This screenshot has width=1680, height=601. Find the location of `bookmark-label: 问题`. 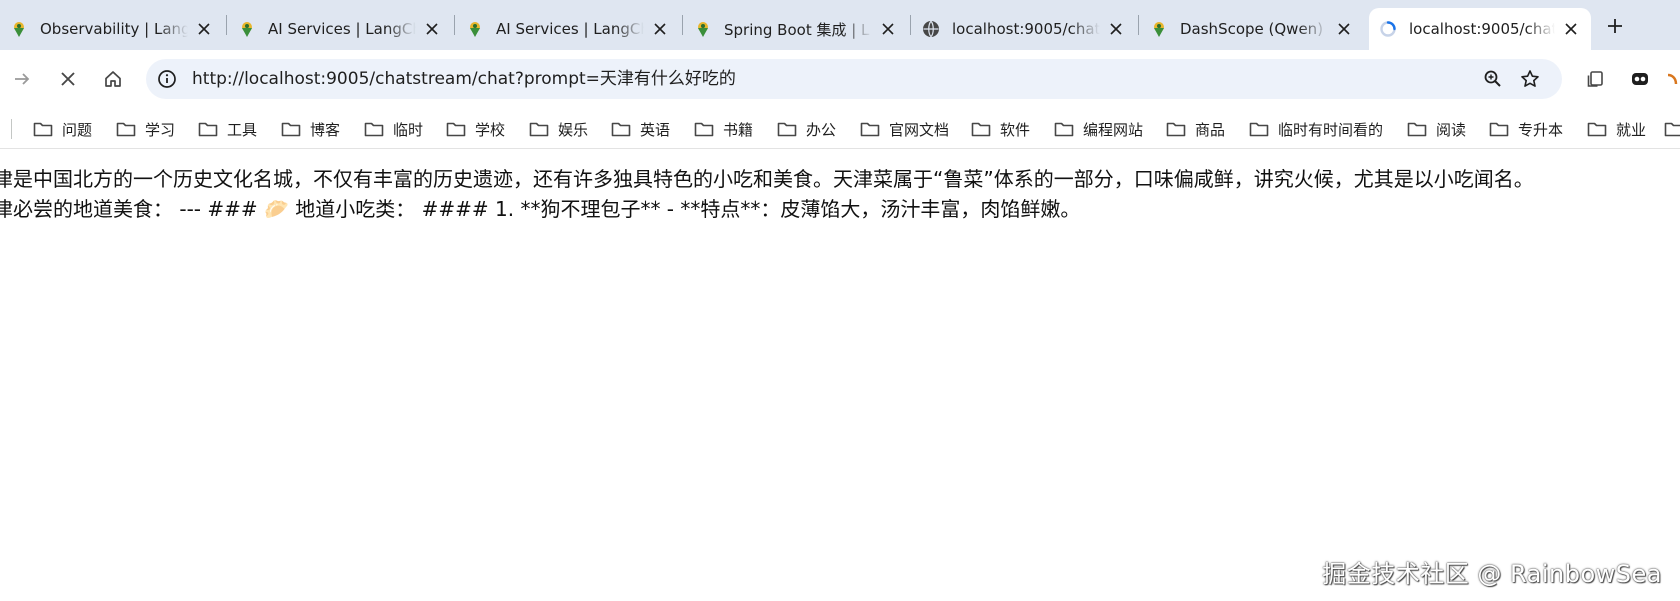

bookmark-label: 问题 is located at coordinates (77, 129).